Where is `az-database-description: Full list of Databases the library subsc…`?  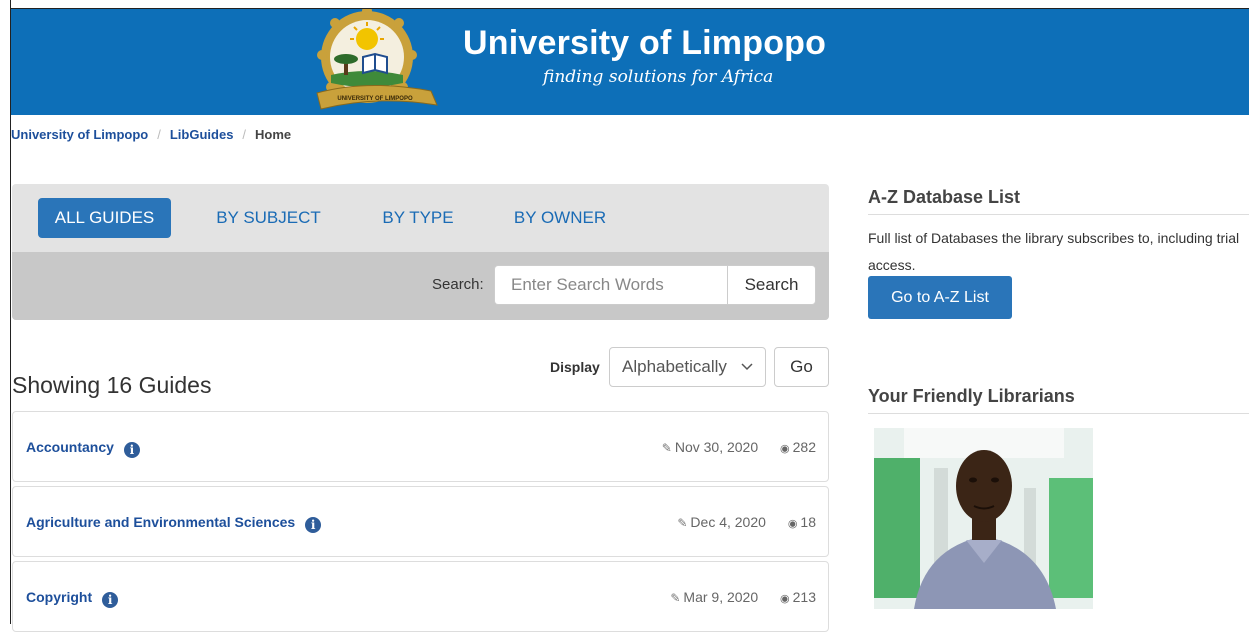
az-database-description: Full list of Databases the library subsc… is located at coordinates (1054, 251).